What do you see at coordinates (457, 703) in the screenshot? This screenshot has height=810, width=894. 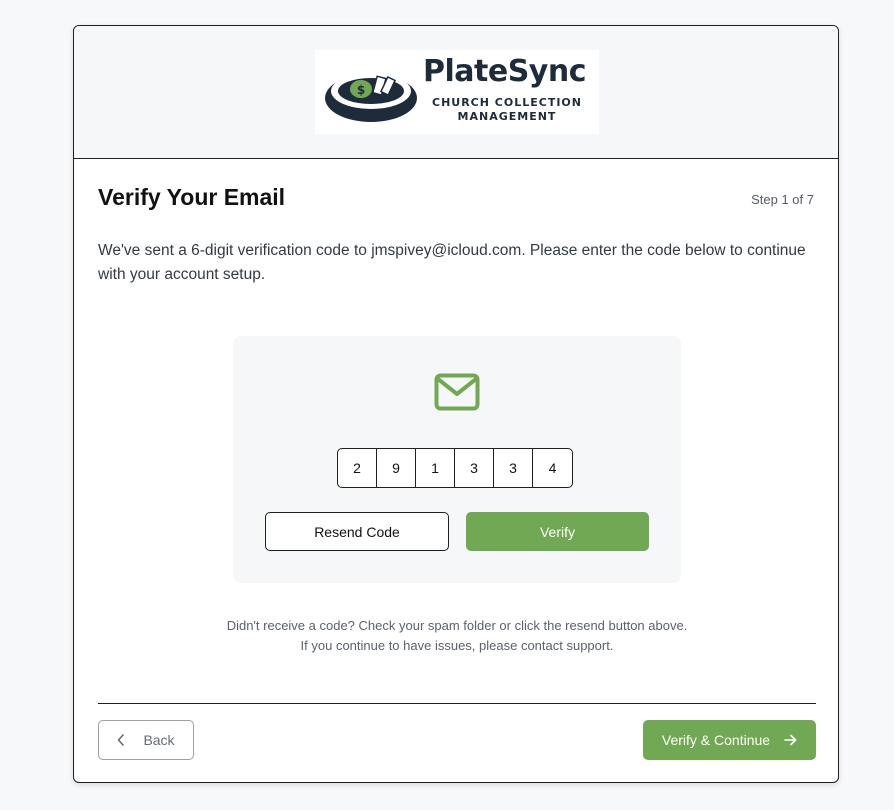 I see `footer-divider` at bounding box center [457, 703].